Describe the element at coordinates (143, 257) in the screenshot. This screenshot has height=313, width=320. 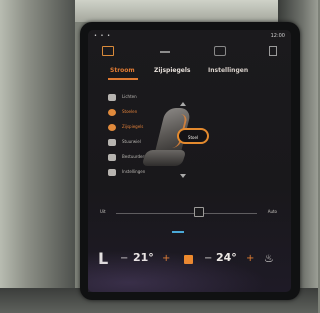
I see `temp-left-value: 21°` at that location.